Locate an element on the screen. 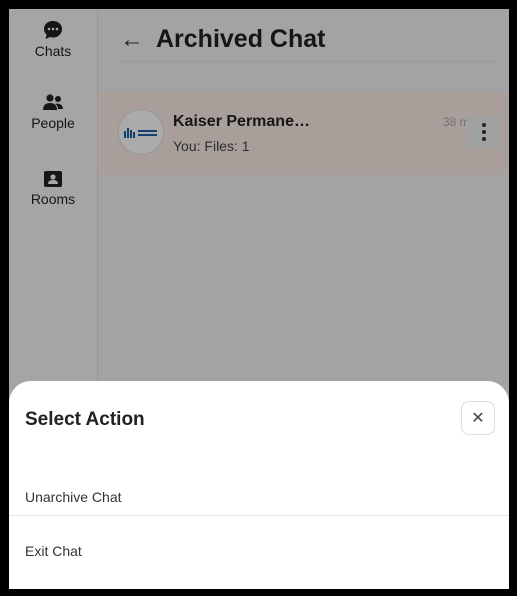  close-icon: ✕ is located at coordinates (478, 418).